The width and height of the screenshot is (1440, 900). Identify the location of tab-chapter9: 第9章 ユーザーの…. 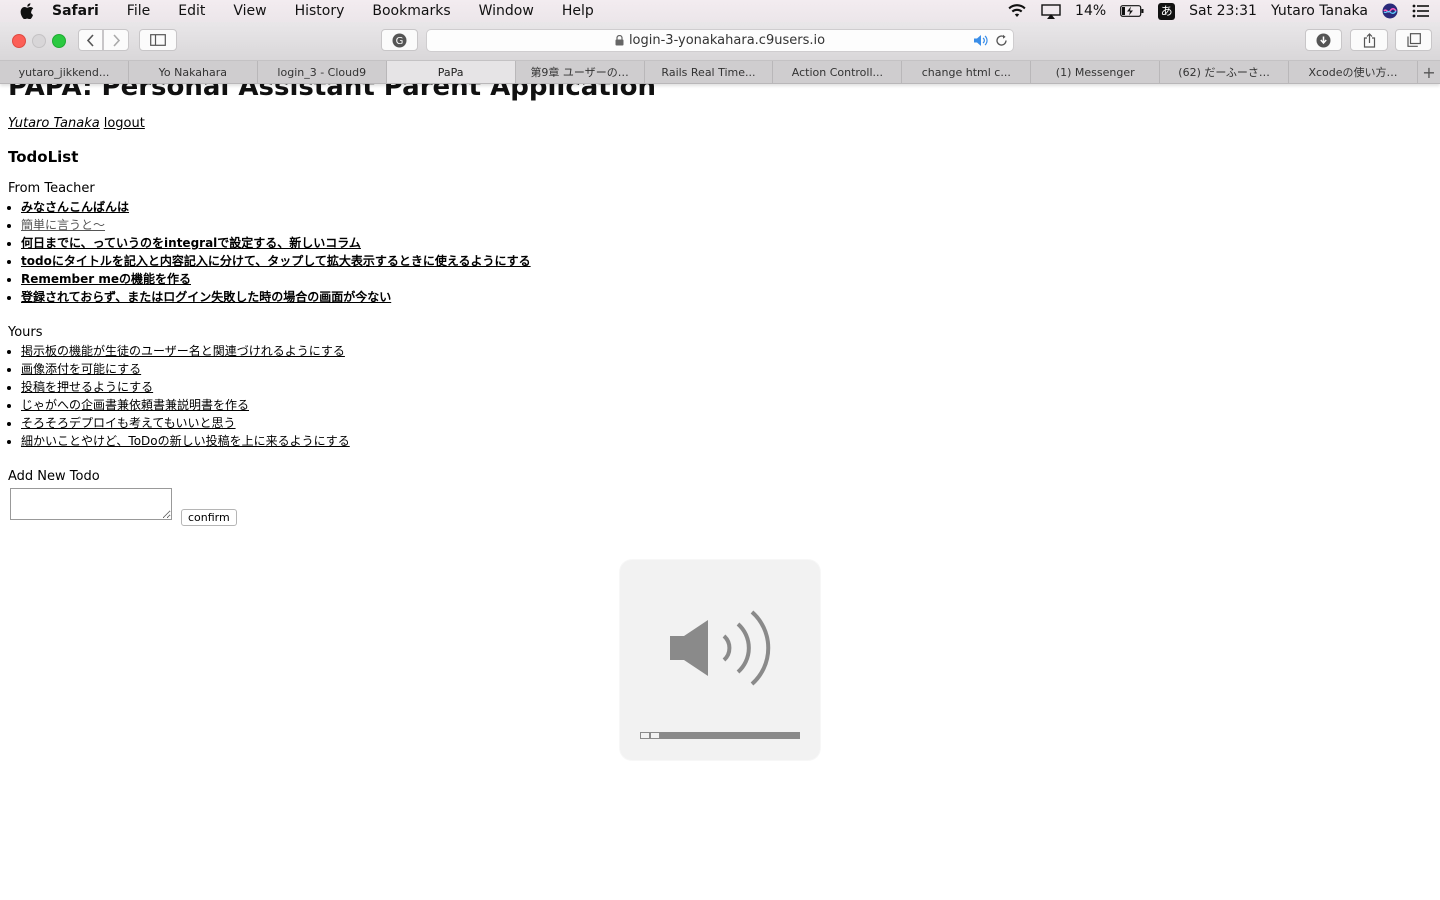
(580, 72).